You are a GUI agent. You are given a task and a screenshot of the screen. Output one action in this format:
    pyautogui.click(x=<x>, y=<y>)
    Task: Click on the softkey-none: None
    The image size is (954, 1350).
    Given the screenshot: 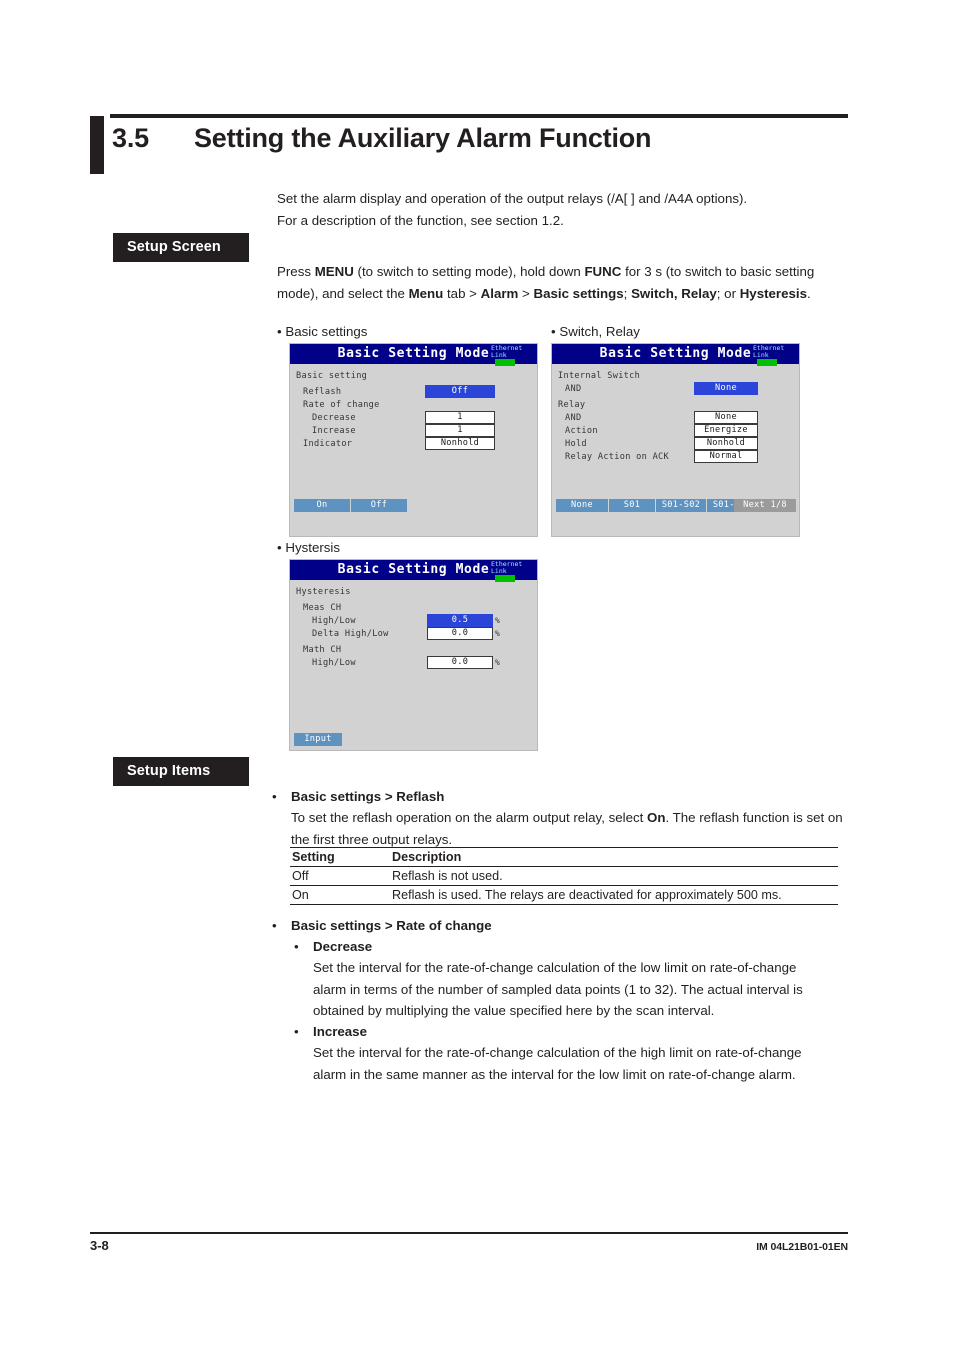 What is the action you would take?
    pyautogui.click(x=582, y=505)
    